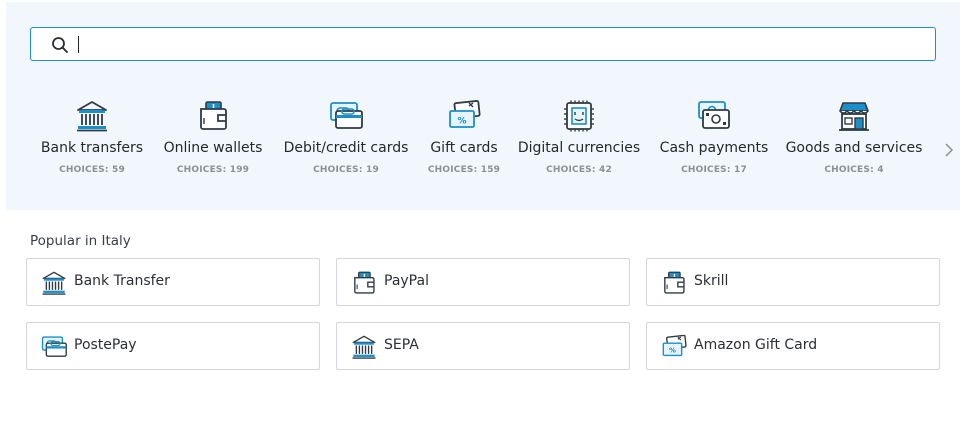 Image resolution: width=964 pixels, height=436 pixels. What do you see at coordinates (756, 345) in the screenshot?
I see `popular-item-label: Amazon Gift Card` at bounding box center [756, 345].